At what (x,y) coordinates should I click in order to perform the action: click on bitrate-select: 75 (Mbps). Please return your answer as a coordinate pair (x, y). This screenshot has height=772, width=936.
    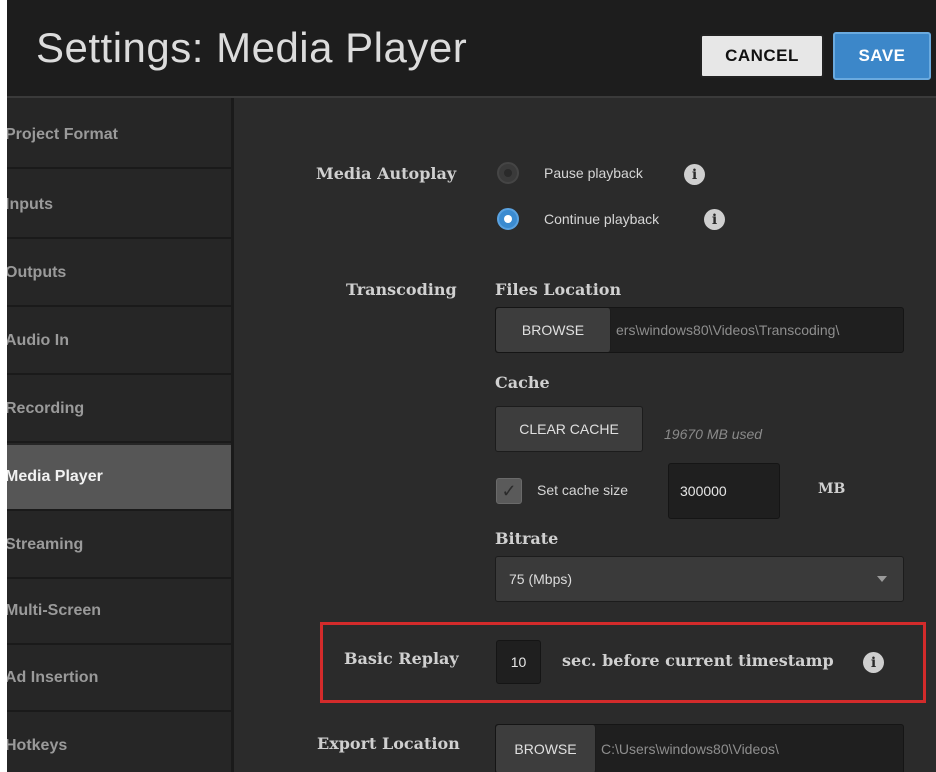
    Looking at the image, I should click on (699, 579).